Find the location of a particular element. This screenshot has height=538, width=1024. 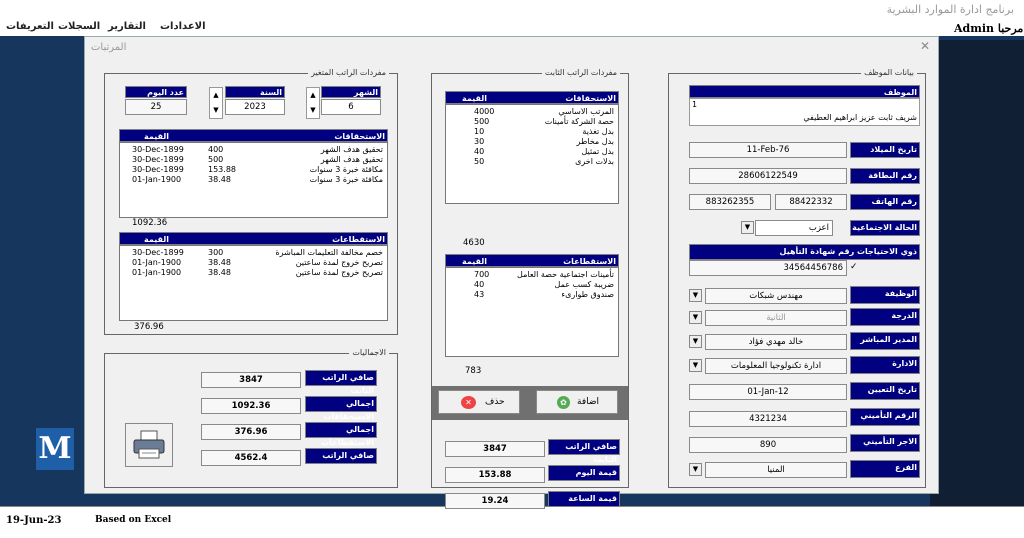

special-needs-checkbox: ✓ is located at coordinates (855, 267).